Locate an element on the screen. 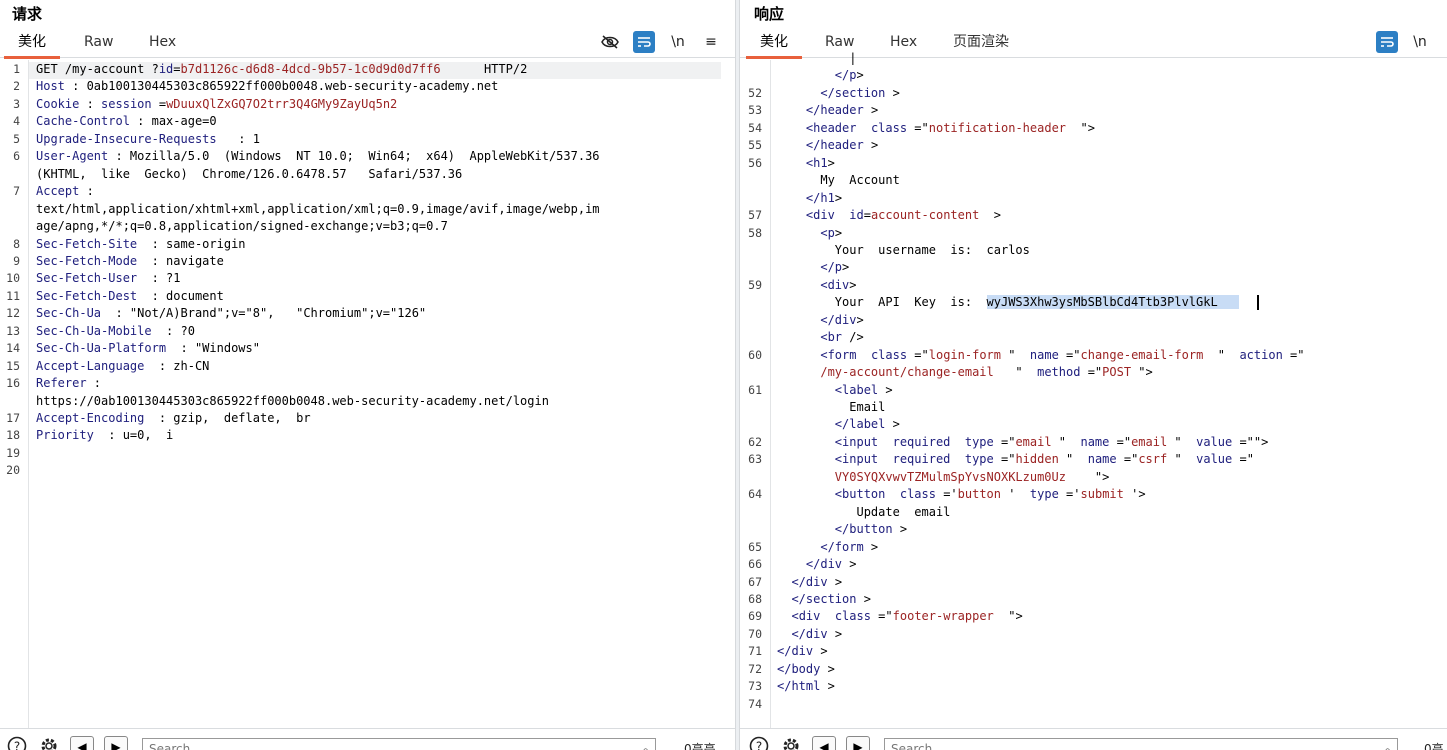  response-tab-render: 页面渲染 is located at coordinates (981, 46).